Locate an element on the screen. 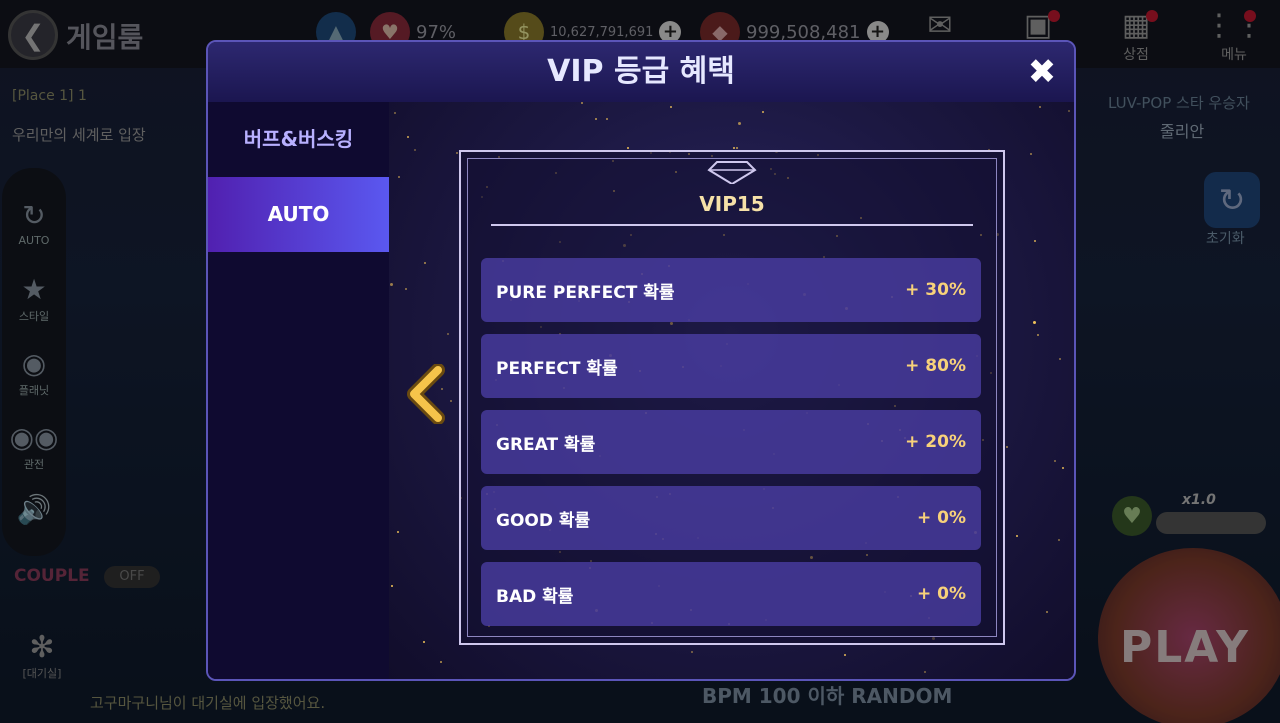  benefit-name: PURE PERFECT 확률 is located at coordinates (585, 292).